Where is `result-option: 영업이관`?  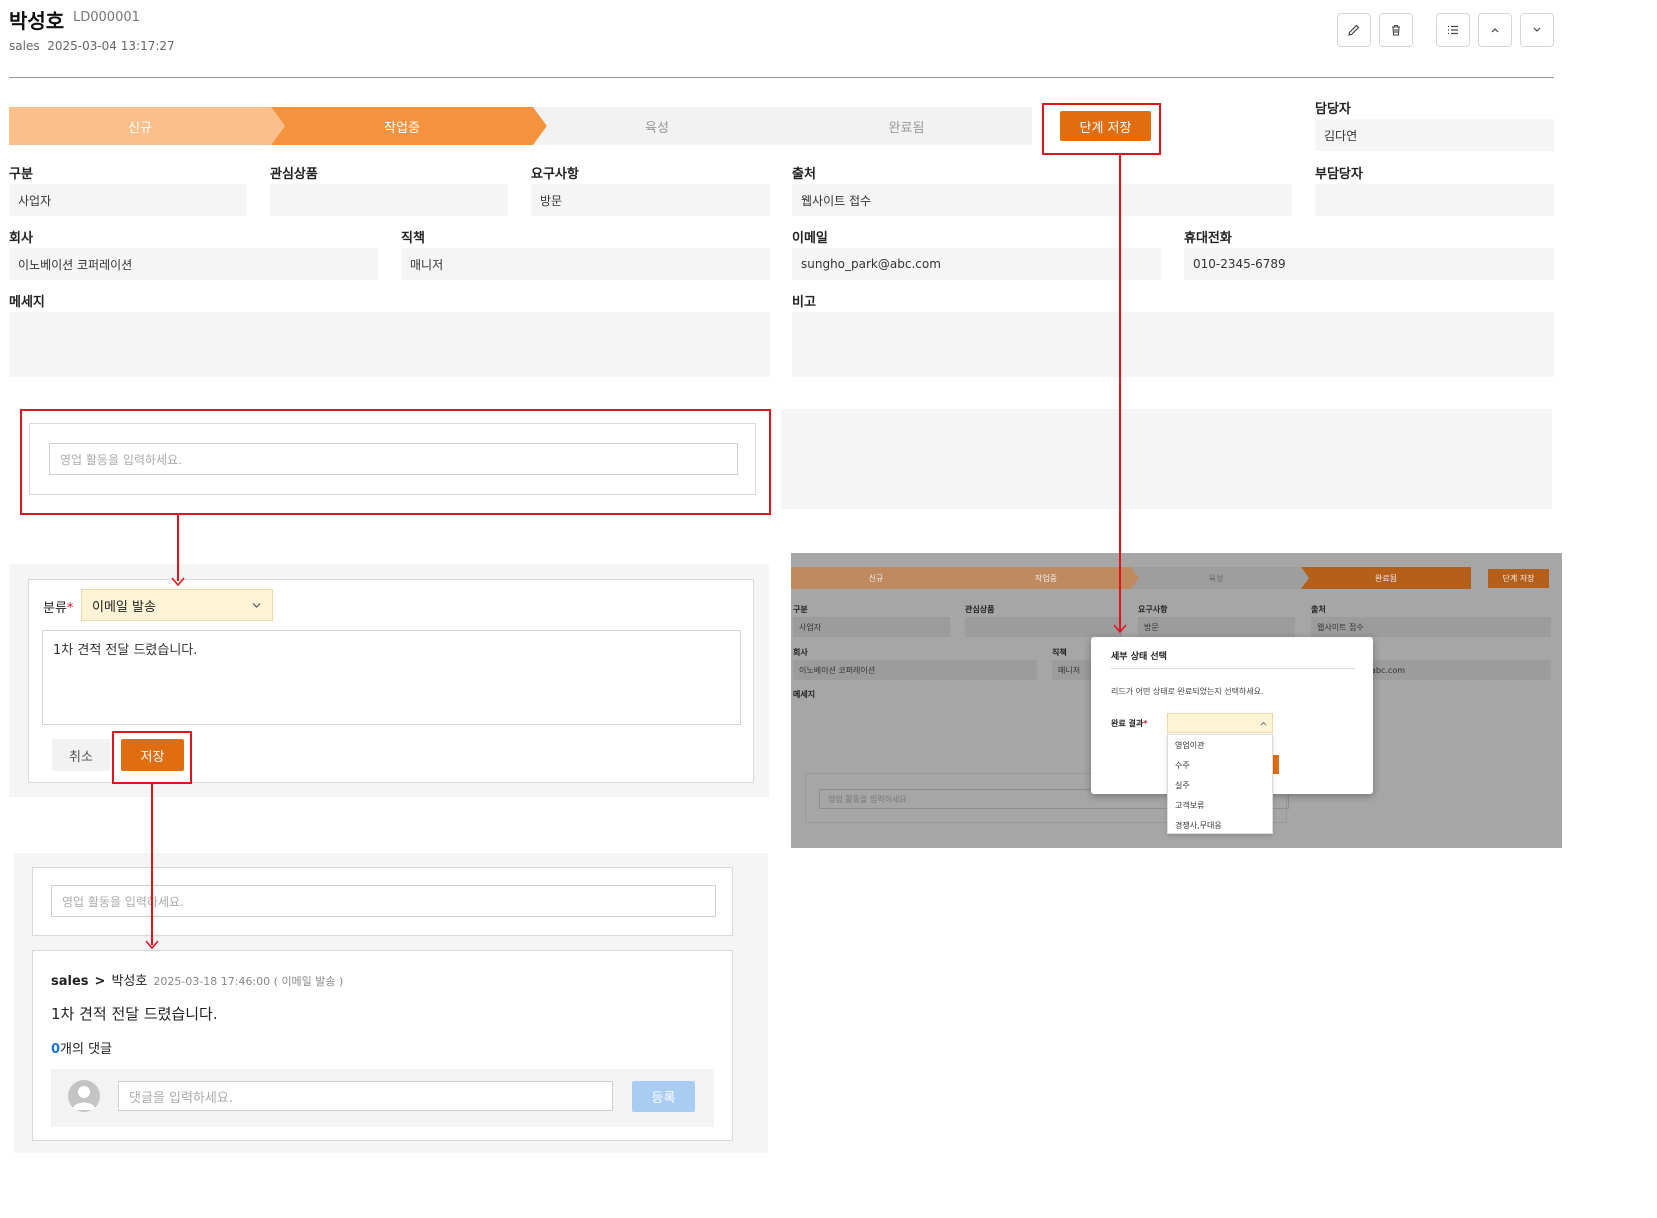 result-option: 영업이관 is located at coordinates (1220, 745).